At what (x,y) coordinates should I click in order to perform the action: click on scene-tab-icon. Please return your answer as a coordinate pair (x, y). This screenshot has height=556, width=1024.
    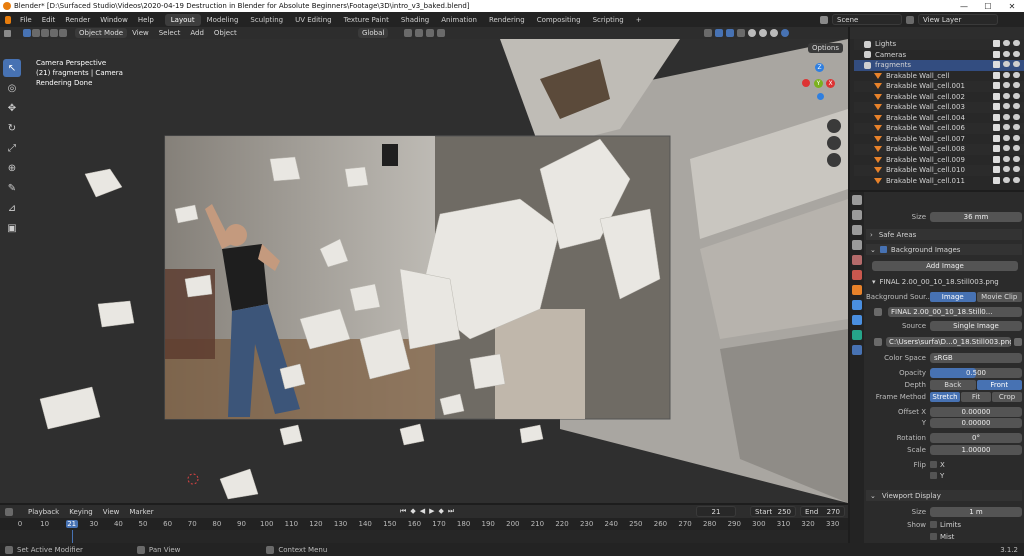
    Looking at the image, I should click on (857, 260).